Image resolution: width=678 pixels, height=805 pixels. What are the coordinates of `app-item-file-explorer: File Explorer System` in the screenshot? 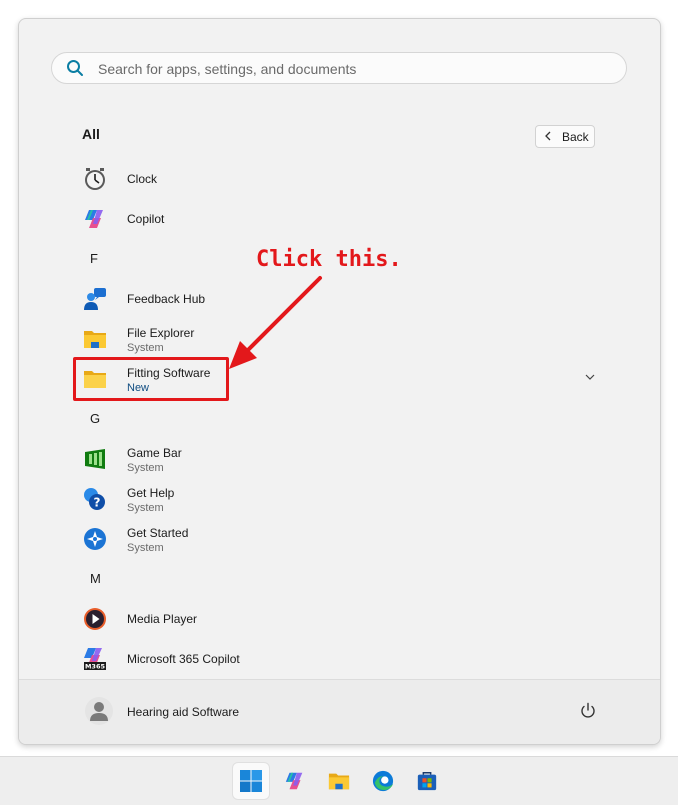 It's located at (339, 339).